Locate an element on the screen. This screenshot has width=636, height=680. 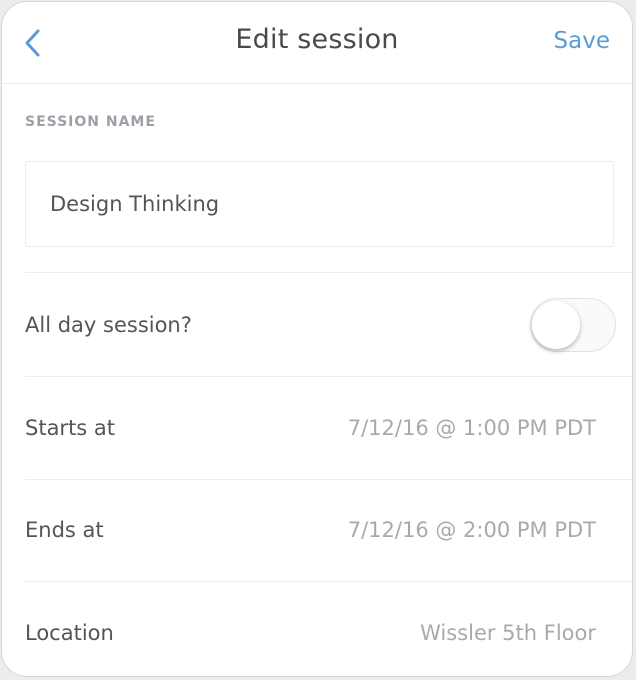
nav-header: Edit session Save is located at coordinates (317, 43).